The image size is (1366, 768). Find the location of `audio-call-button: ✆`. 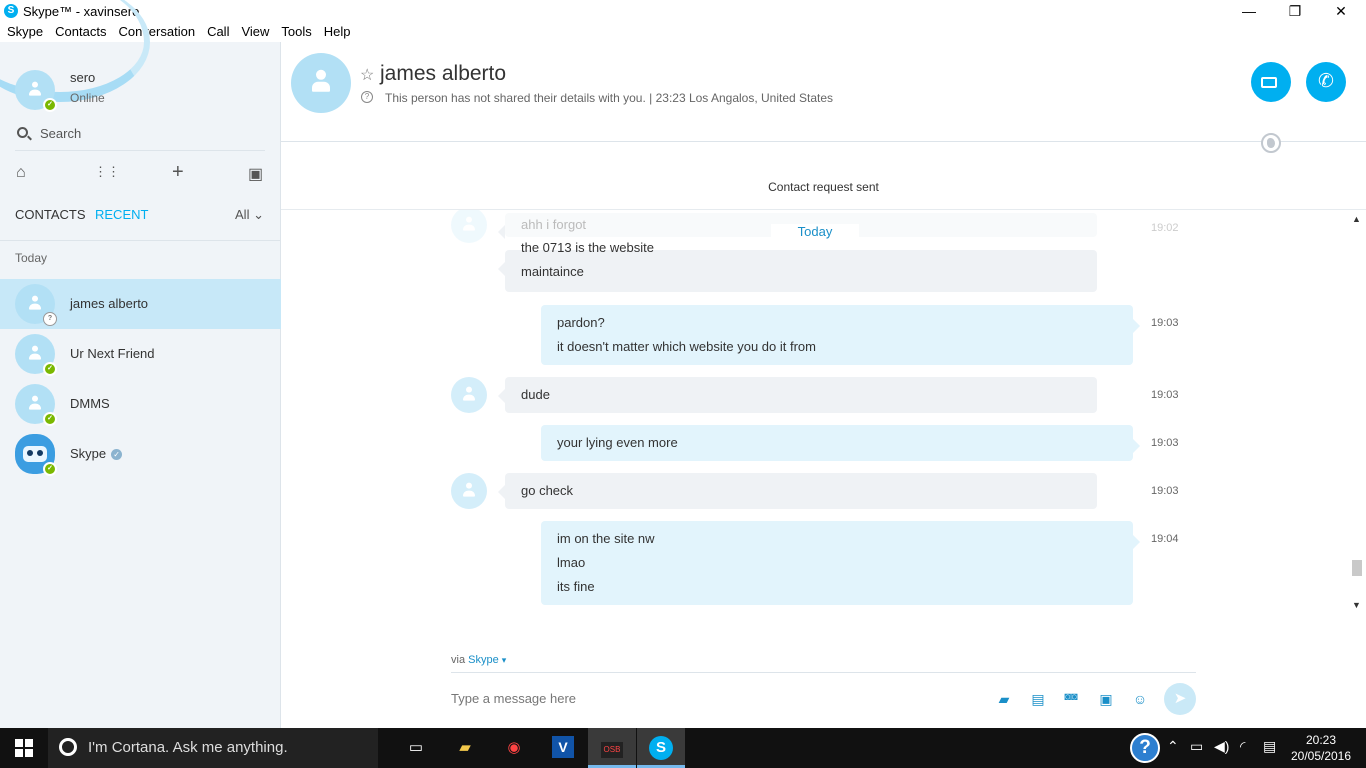

audio-call-button: ✆ is located at coordinates (1326, 82).